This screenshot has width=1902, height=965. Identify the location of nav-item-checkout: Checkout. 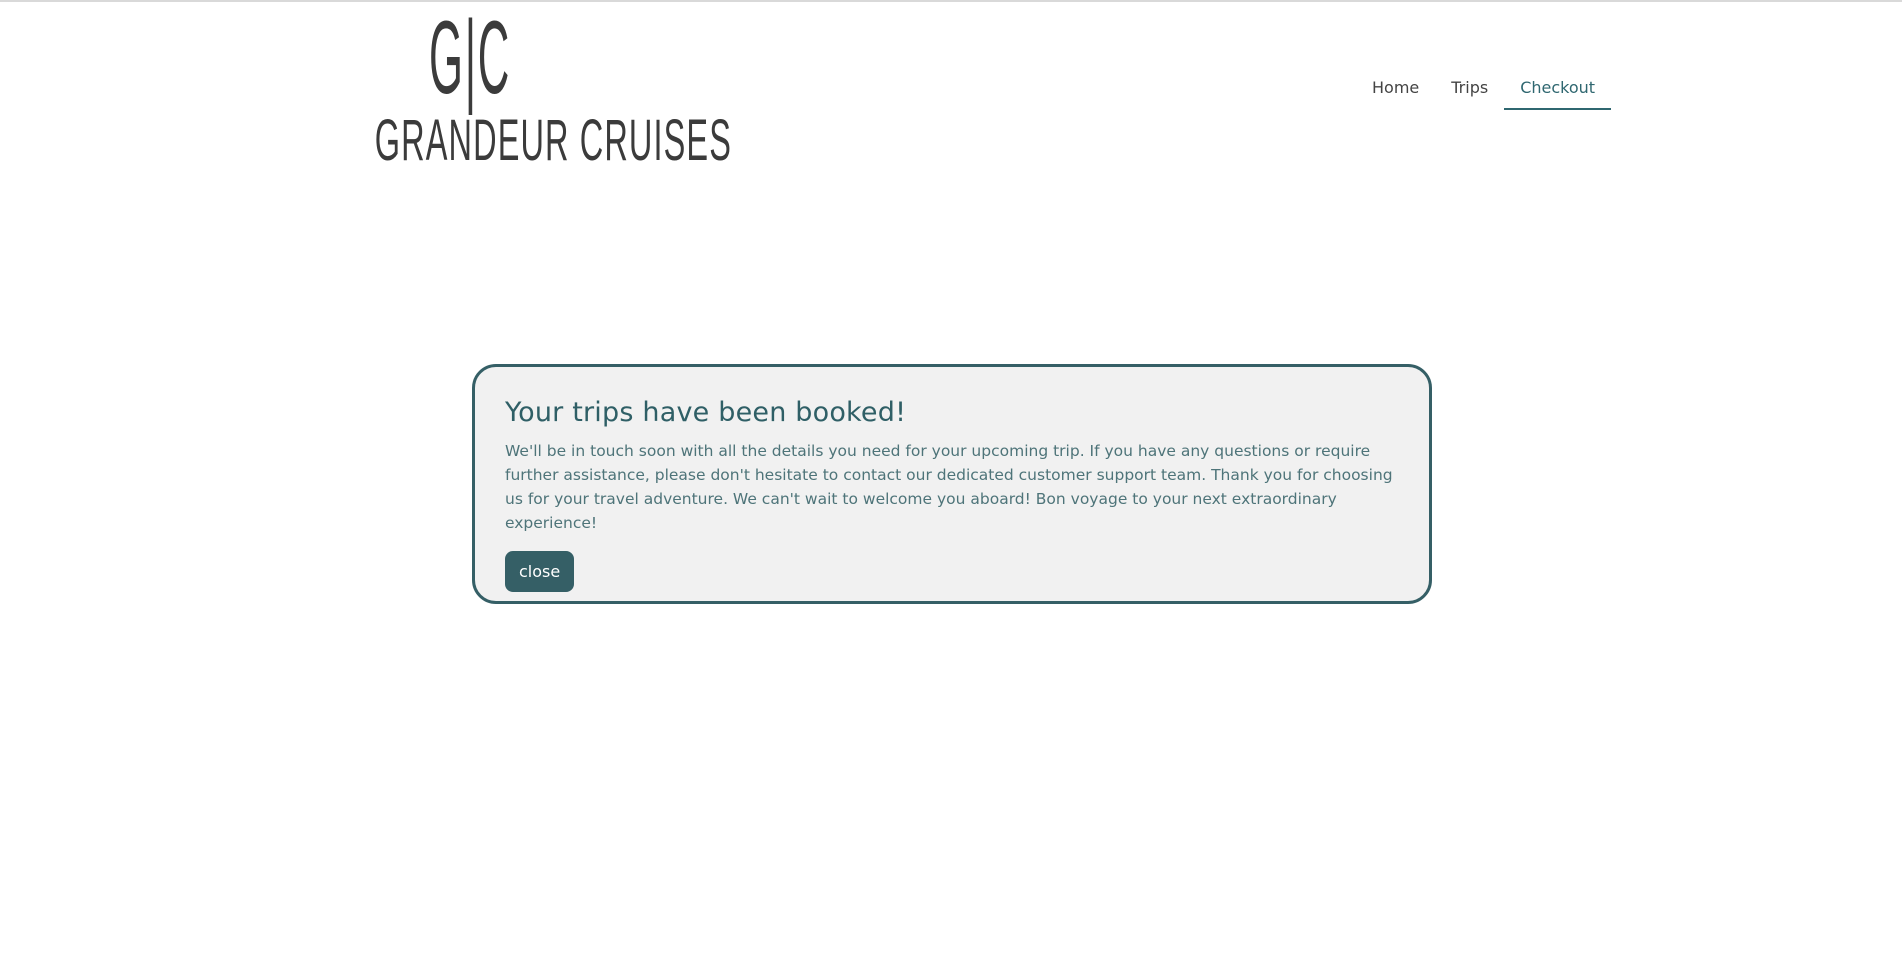
(1558, 90).